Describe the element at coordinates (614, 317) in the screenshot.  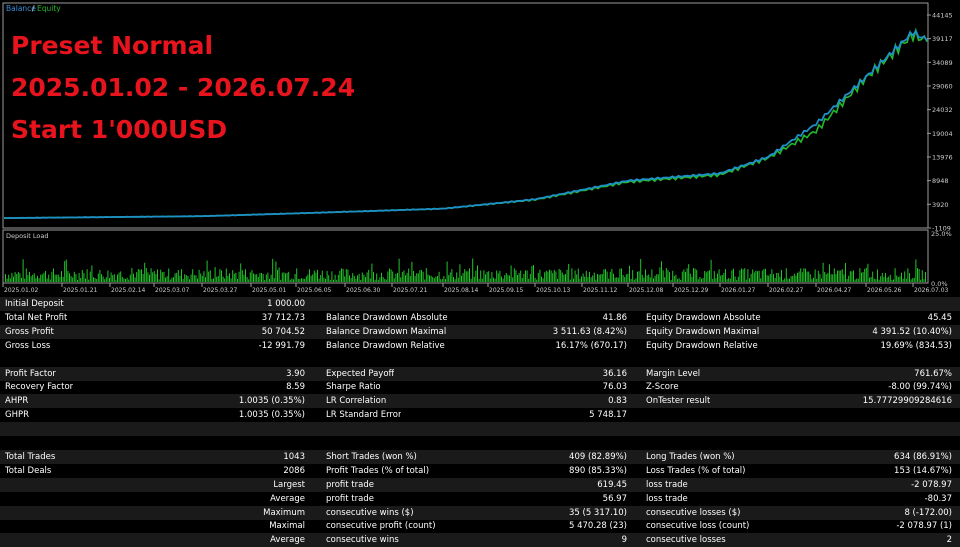
I see `stat-value: 41.86` at that location.